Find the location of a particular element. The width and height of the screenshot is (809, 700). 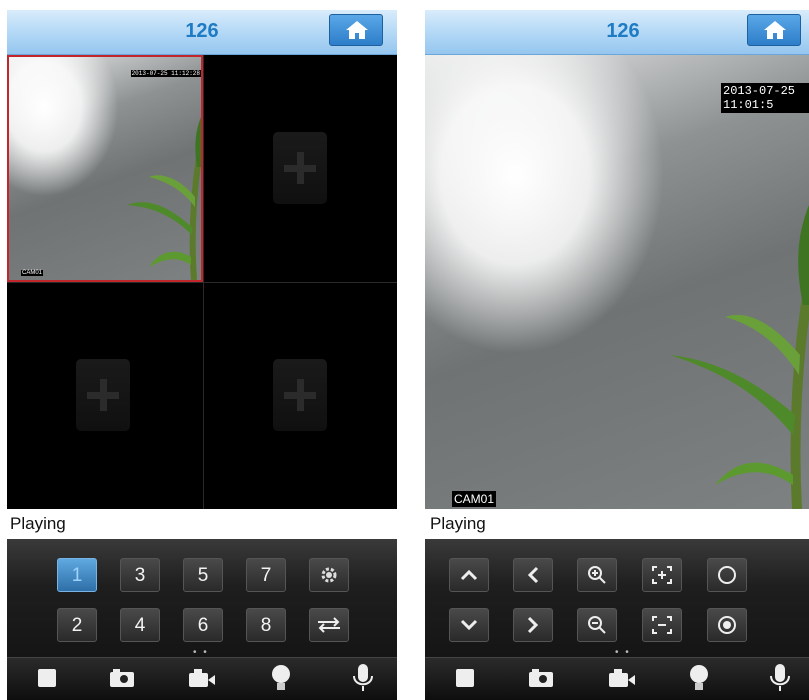

channel-key-4: 4 is located at coordinates (140, 625).